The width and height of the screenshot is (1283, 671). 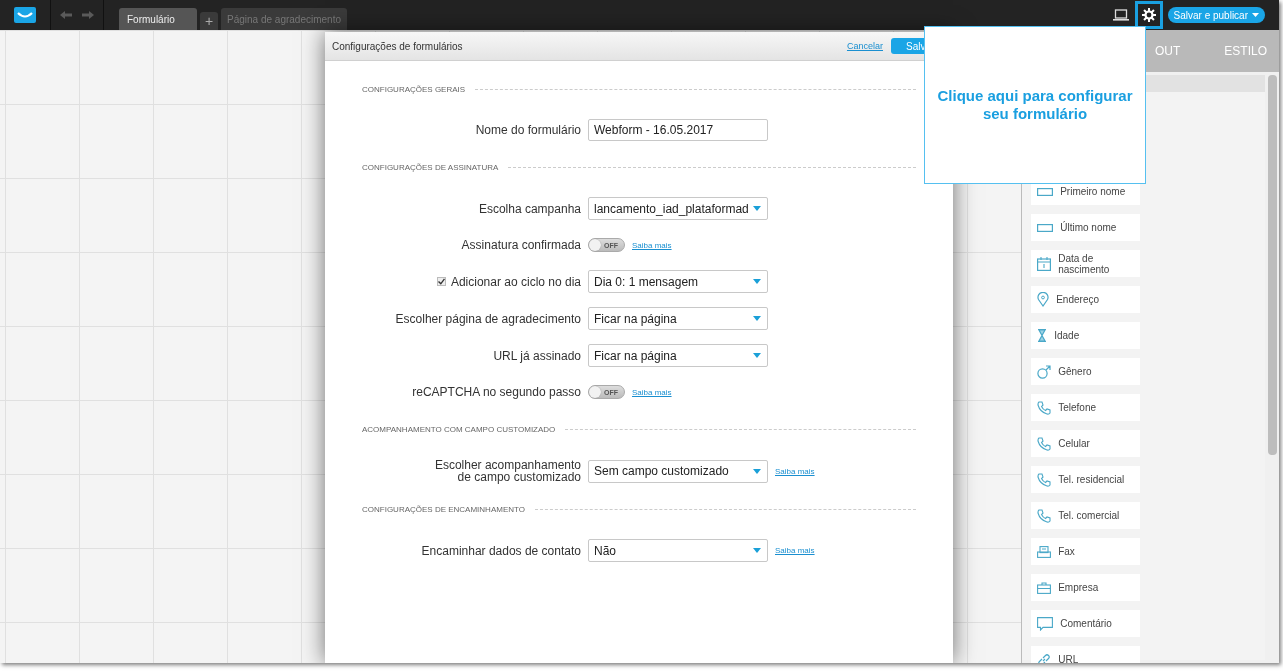 I want to click on field-label: Endereço, so click(x=1077, y=299).